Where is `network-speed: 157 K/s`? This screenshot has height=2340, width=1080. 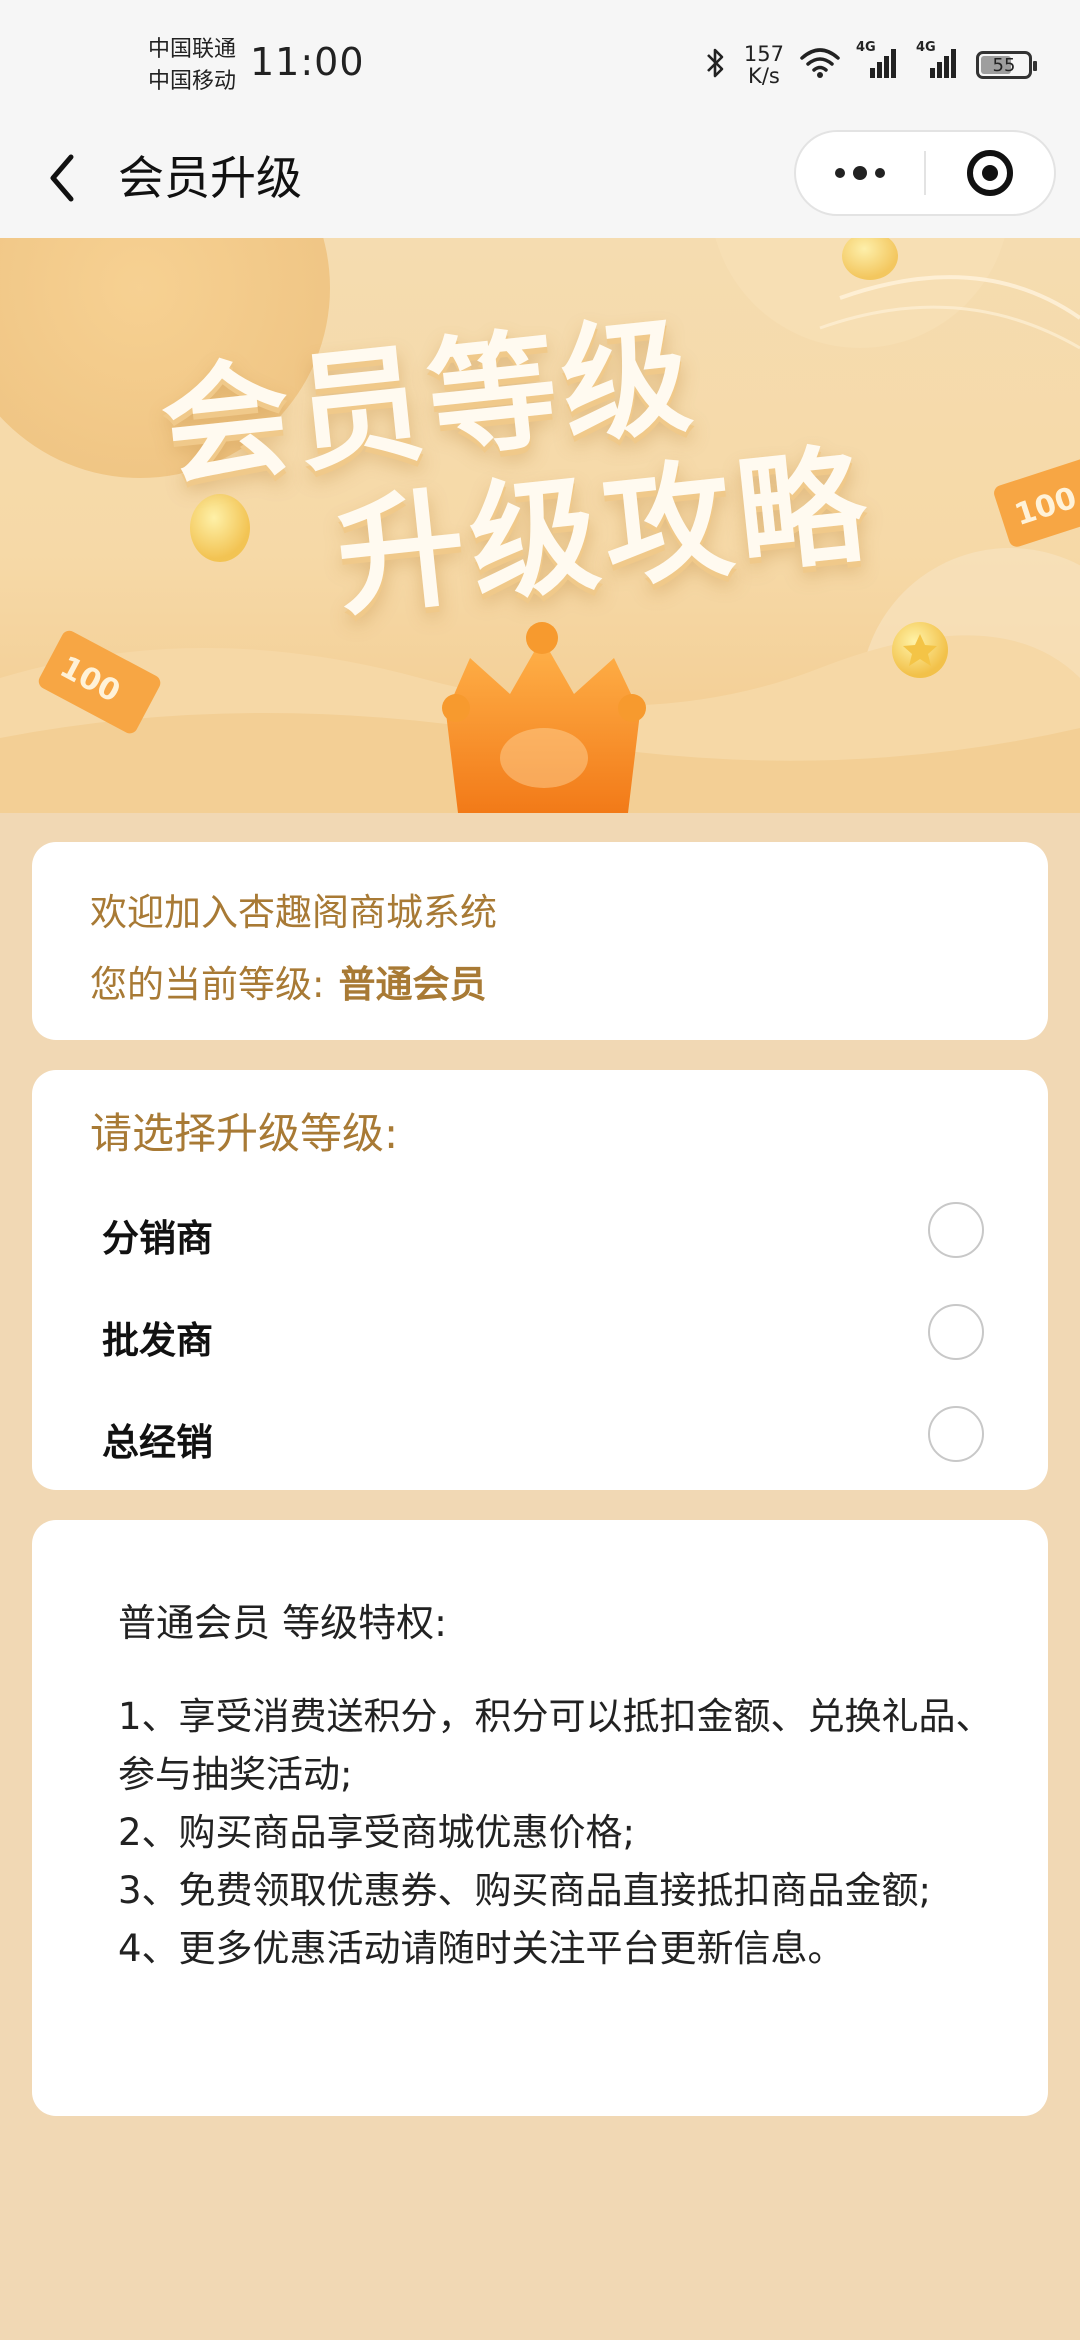 network-speed: 157 K/s is located at coordinates (763, 65).